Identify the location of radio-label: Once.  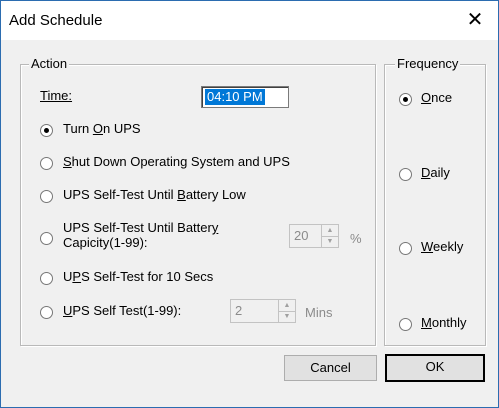
(437, 97).